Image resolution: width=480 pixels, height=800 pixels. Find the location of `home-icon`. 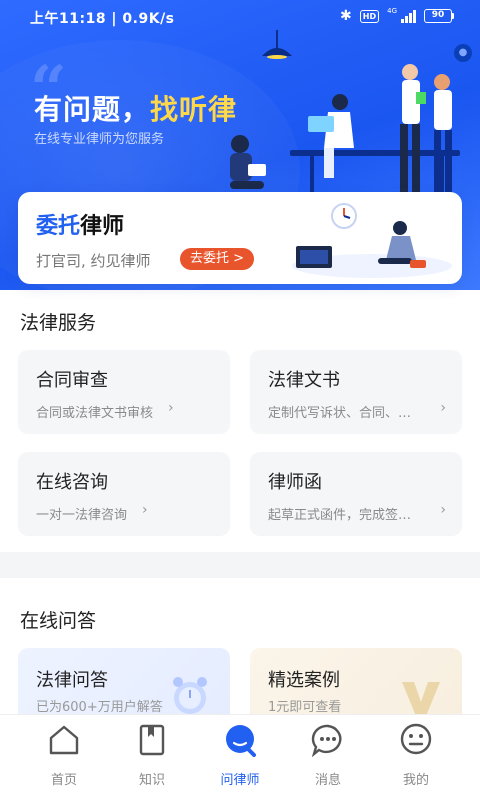

home-icon is located at coordinates (64, 740).